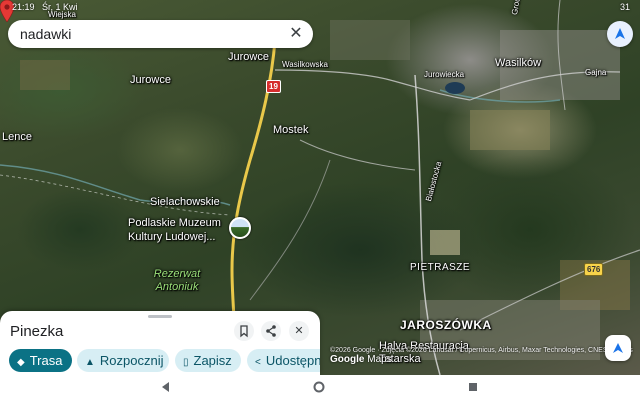 The width and height of the screenshot is (640, 400). I want to click on directions-icon: ◆, so click(21, 362).